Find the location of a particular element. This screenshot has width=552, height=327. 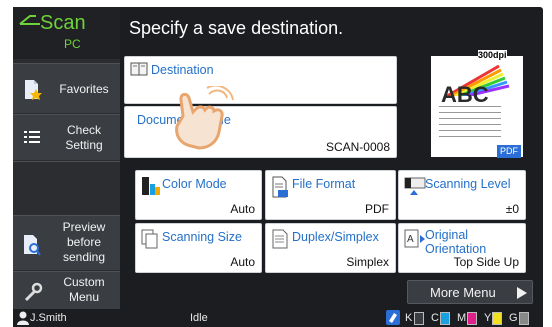

sidebar-item-label: Check Setting is located at coordinates (84, 137).